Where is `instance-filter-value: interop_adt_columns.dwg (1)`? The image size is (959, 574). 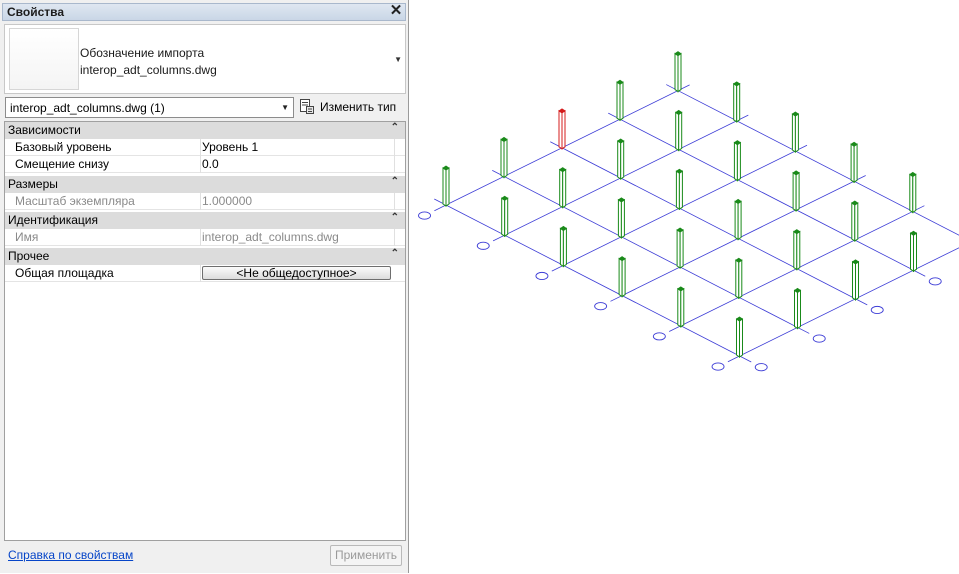
instance-filter-value: interop_adt_columns.dwg (1) is located at coordinates (87, 108).